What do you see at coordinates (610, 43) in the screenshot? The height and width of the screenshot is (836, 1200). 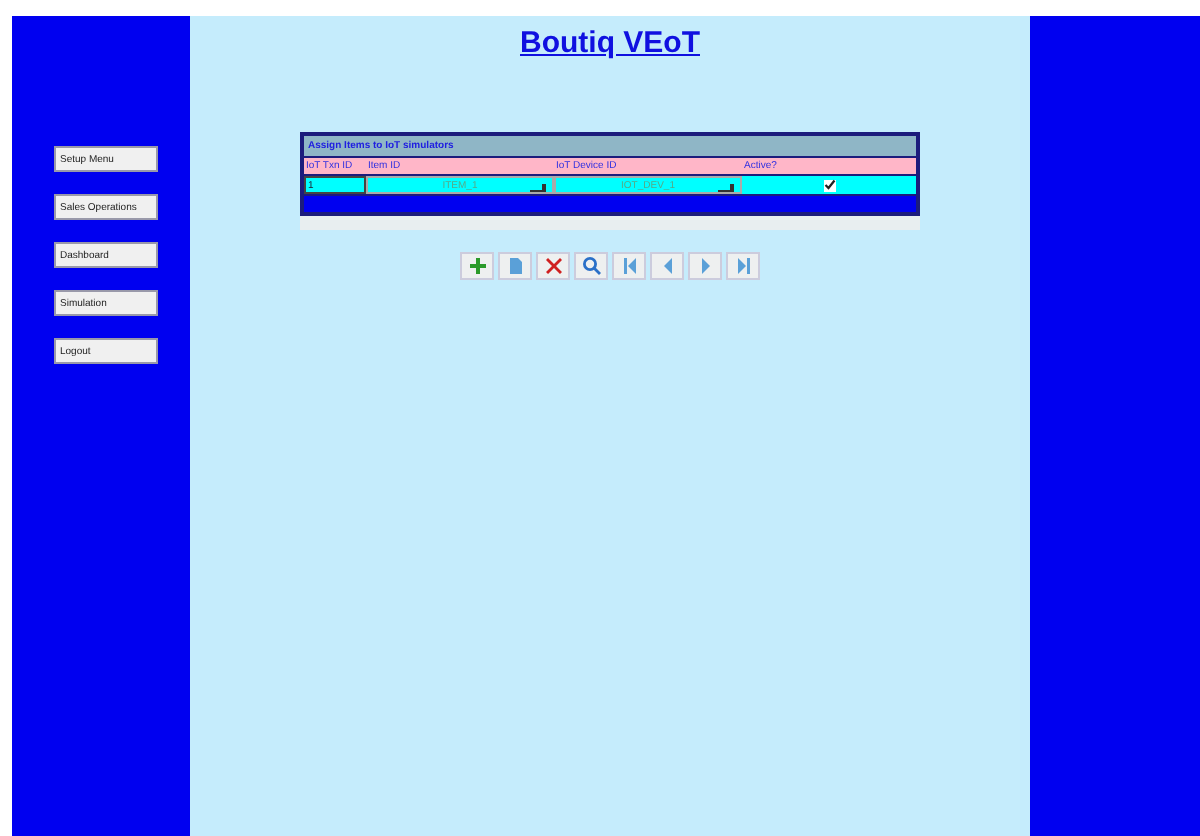 I see `app-title-link: Boutiq VEoT` at bounding box center [610, 43].